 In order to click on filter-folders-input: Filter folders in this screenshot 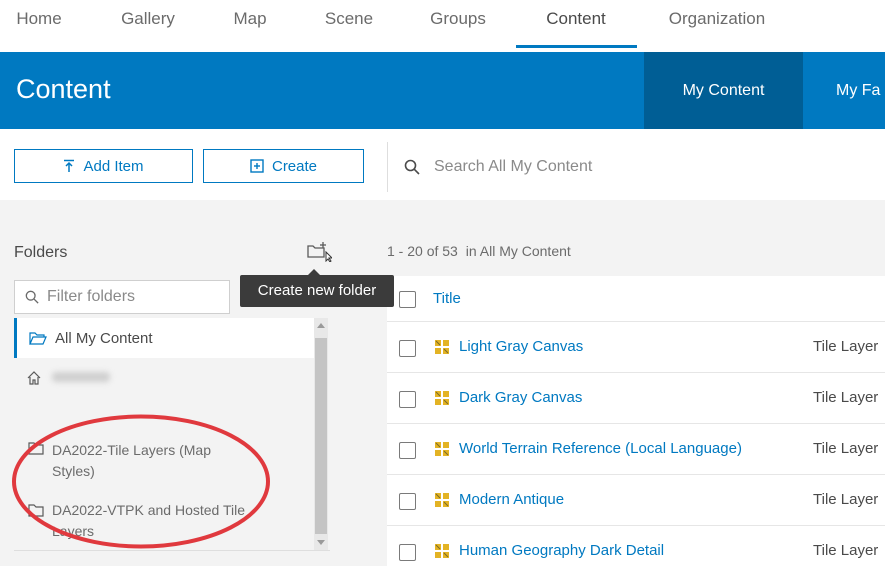, I will do `click(122, 297)`.